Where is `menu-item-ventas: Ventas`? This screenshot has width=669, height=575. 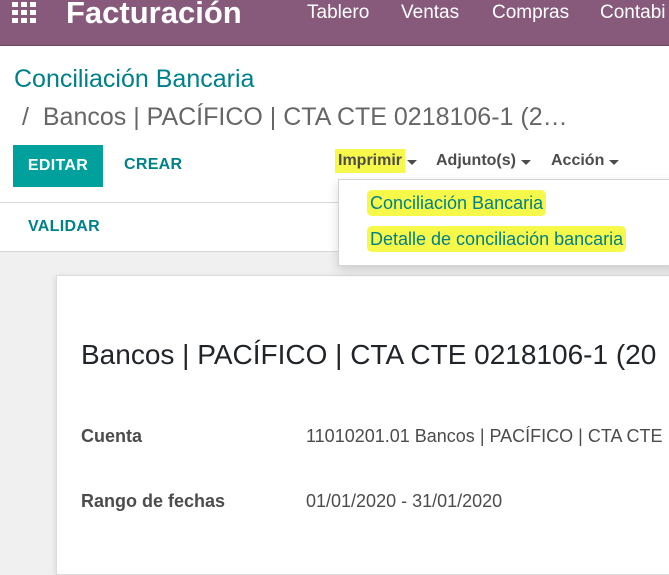
menu-item-ventas: Ventas is located at coordinates (430, 13).